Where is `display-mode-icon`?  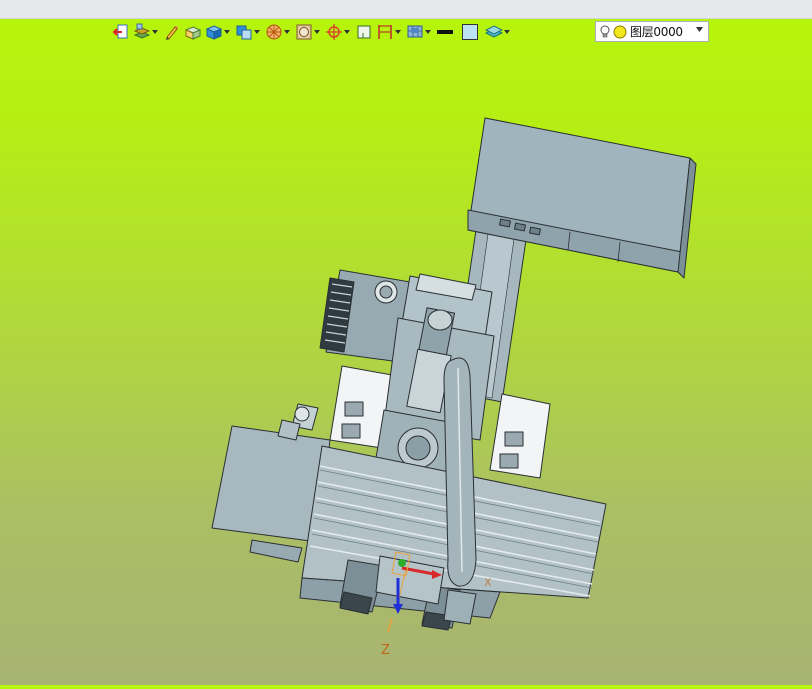
display-mode-icon is located at coordinates (304, 32).